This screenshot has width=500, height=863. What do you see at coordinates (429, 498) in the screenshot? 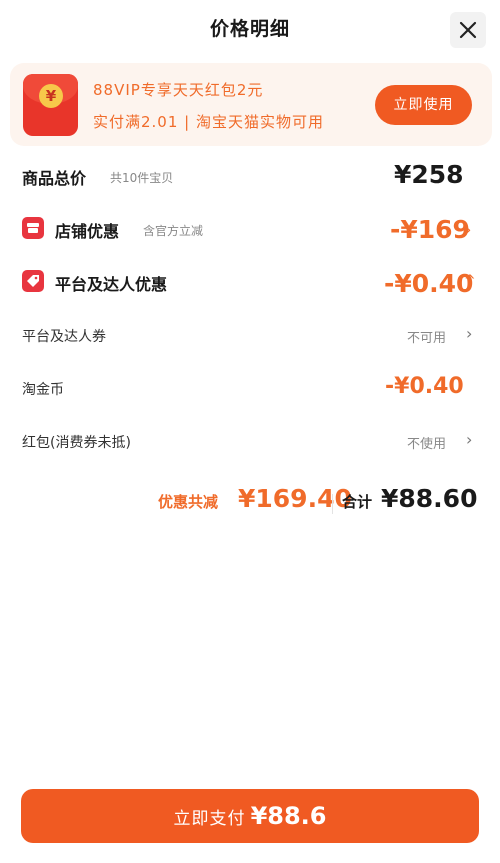
I see `grand-total-value: ¥88.60` at bounding box center [429, 498].